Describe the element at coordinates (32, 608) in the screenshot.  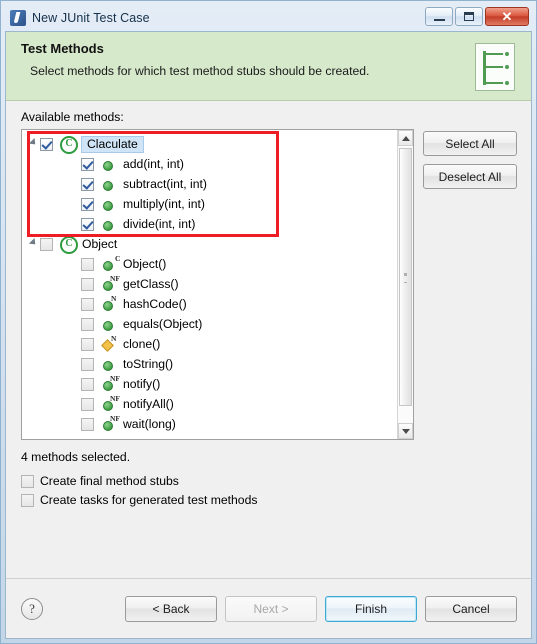
I see `help-icon: ?` at that location.